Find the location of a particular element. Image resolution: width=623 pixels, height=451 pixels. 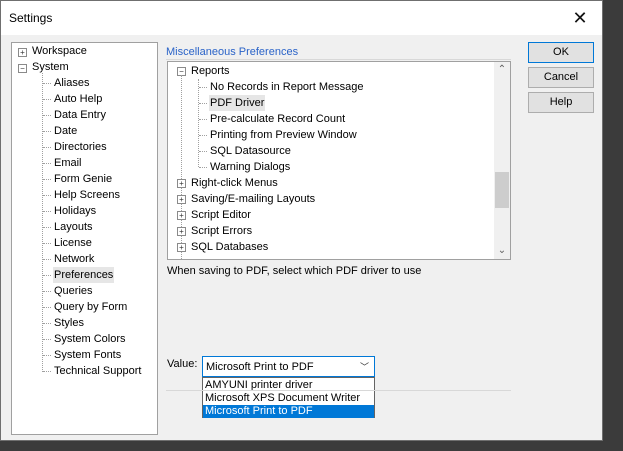

tree-item: Network is located at coordinates (74, 259).